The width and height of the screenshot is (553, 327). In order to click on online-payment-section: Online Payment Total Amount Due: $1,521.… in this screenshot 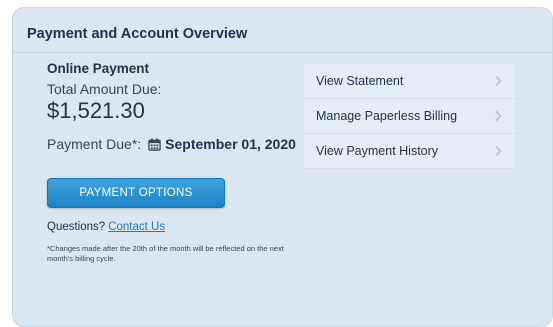, I will do `click(177, 106)`.